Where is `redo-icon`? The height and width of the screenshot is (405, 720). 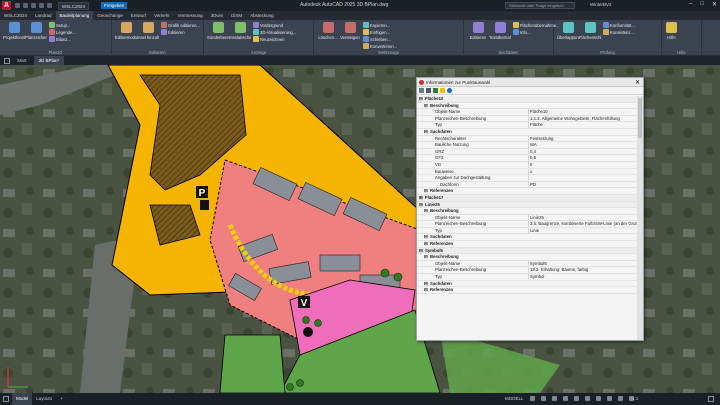
redo-icon is located at coordinates (49, 5).